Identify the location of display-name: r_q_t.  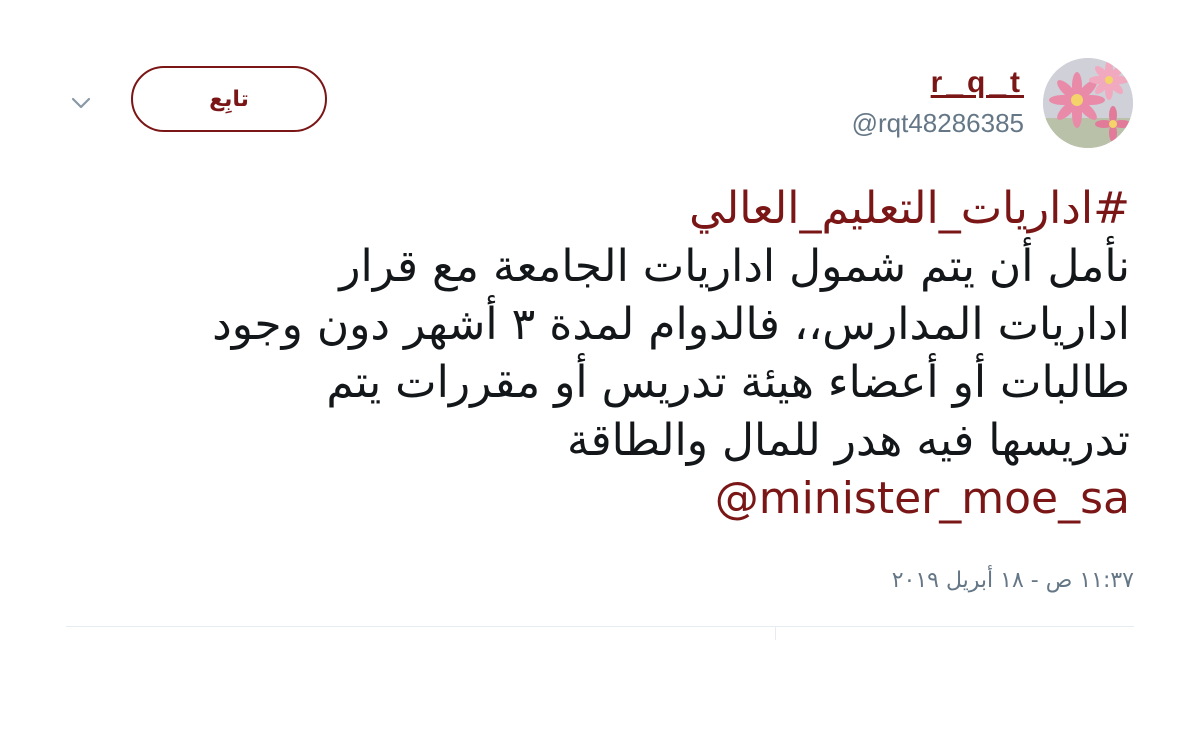
(977, 83).